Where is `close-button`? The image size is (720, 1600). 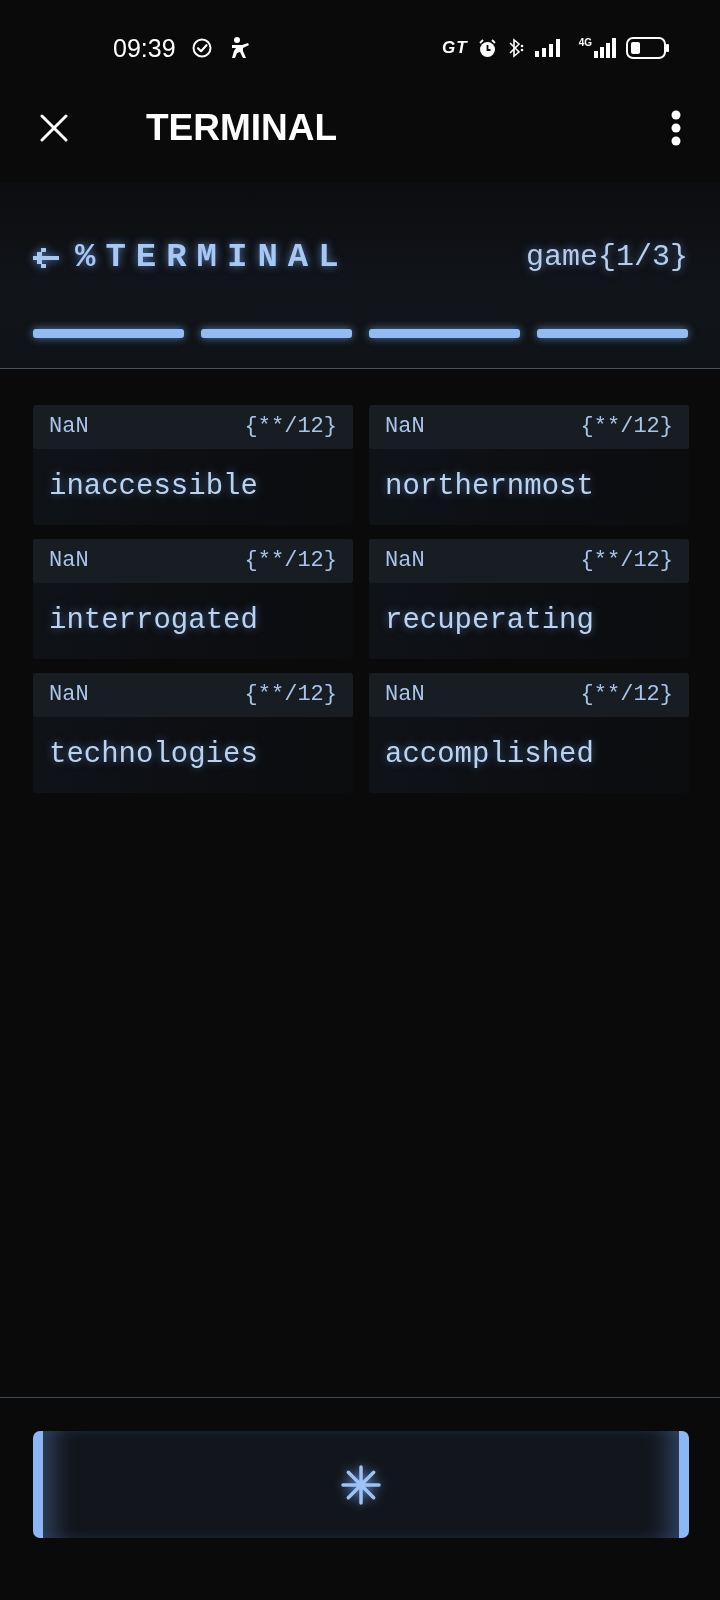 close-button is located at coordinates (54, 128).